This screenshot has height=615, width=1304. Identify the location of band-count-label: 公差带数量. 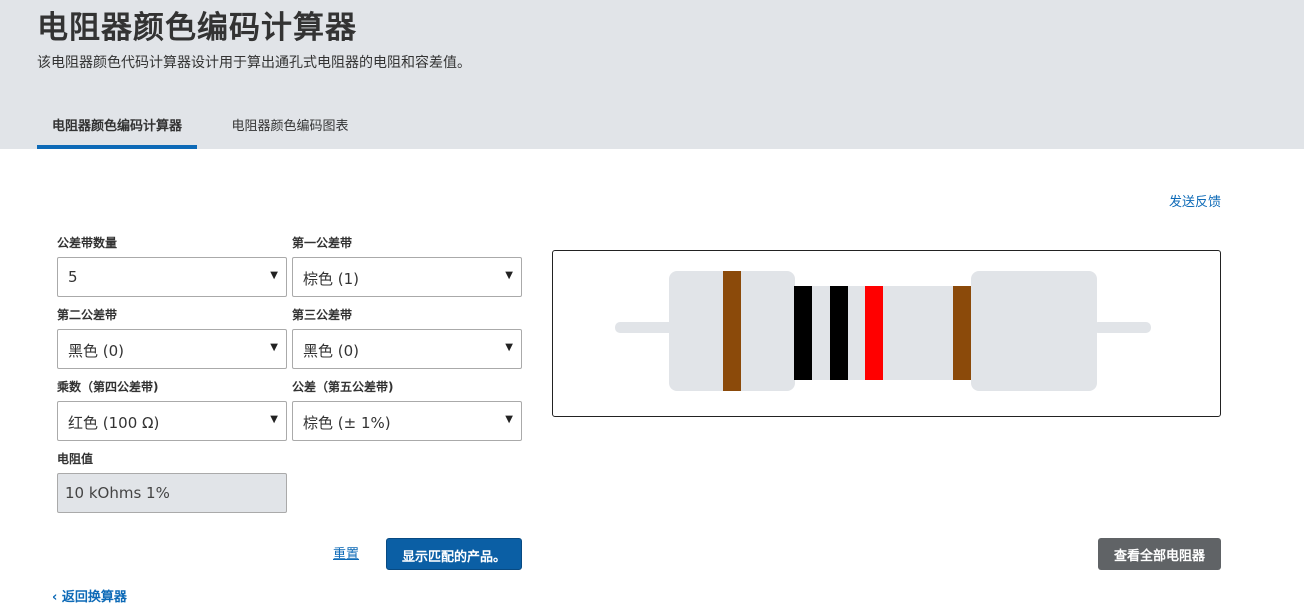
(87, 243).